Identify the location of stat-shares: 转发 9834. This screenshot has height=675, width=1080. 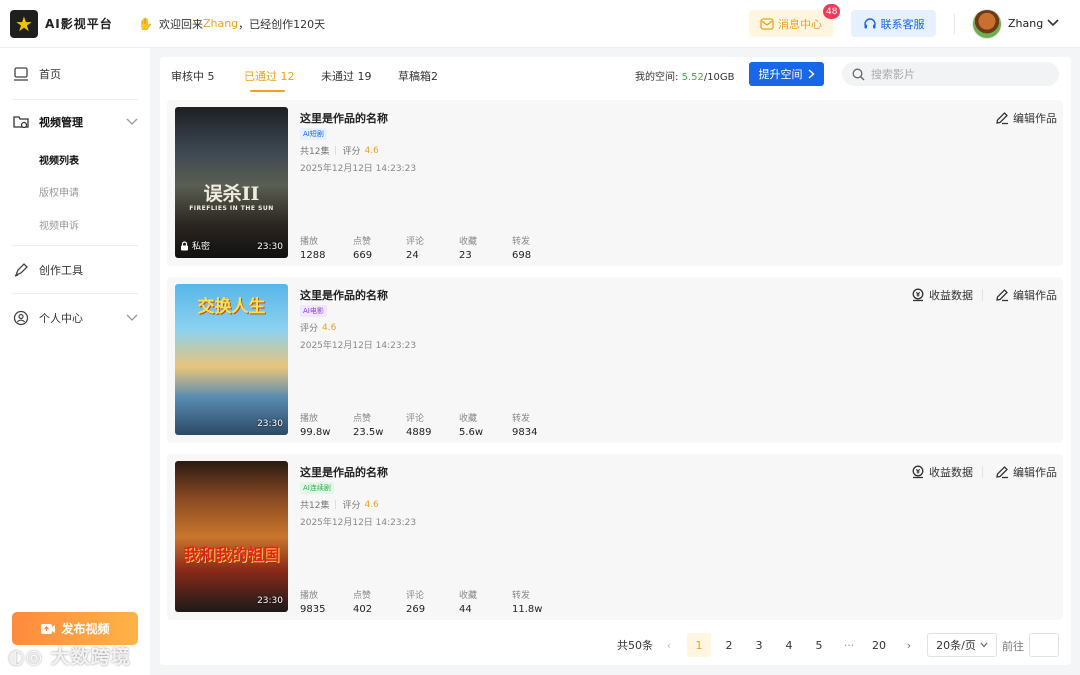
(525, 426).